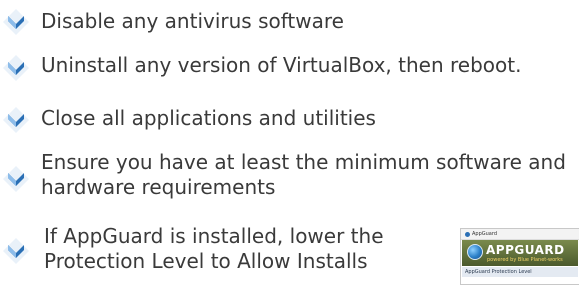 The image size is (579, 285). I want to click on step-text: Close all applications and utilities, so click(208, 118).